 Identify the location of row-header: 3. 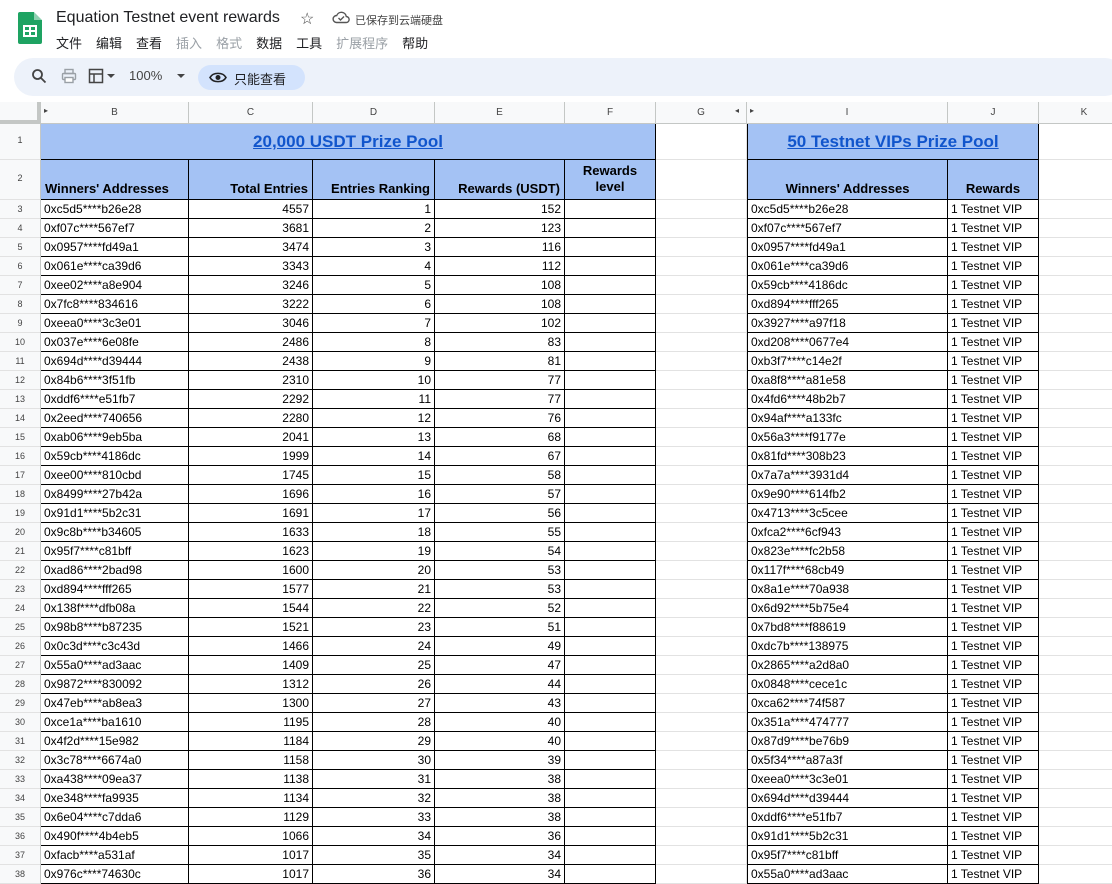
(20, 209).